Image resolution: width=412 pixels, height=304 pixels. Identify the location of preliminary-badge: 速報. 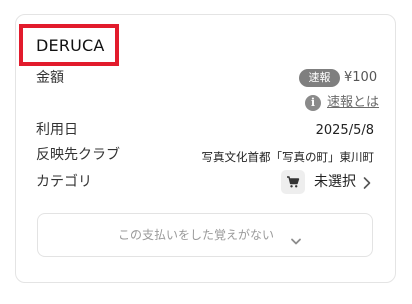
(319, 78).